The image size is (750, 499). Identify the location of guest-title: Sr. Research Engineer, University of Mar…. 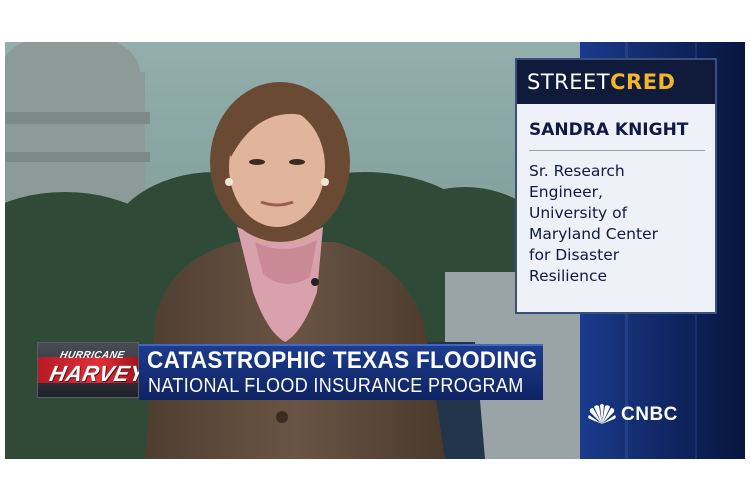
(593, 223).